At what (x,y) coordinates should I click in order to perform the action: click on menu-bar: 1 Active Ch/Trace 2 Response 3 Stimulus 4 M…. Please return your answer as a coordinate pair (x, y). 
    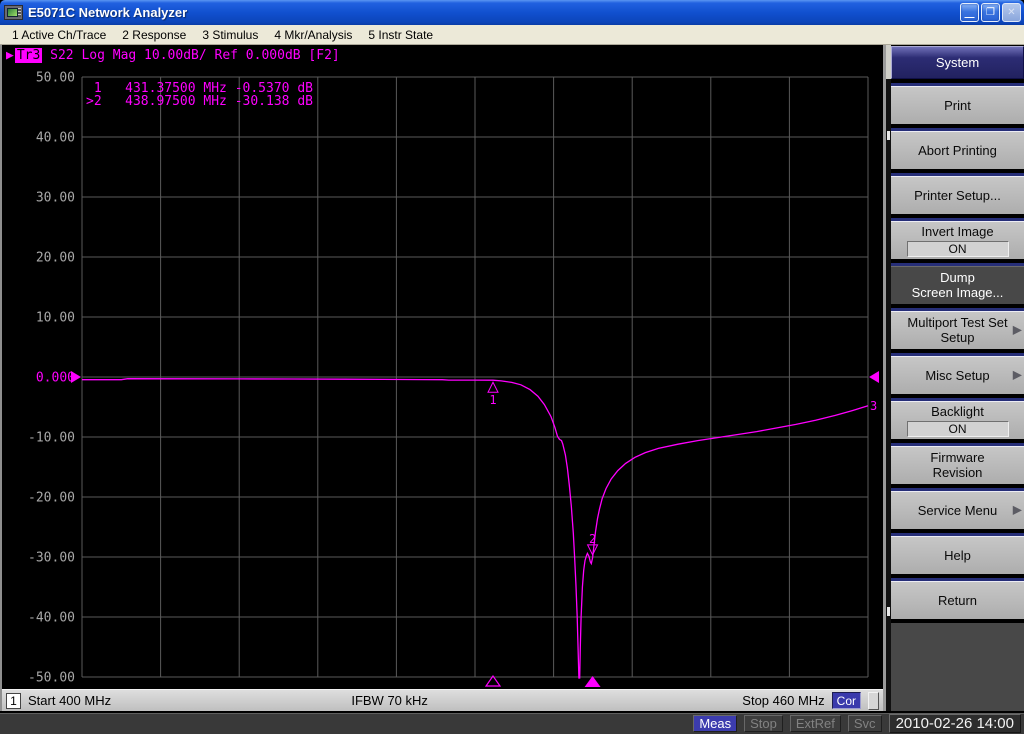
    Looking at the image, I should click on (512, 35).